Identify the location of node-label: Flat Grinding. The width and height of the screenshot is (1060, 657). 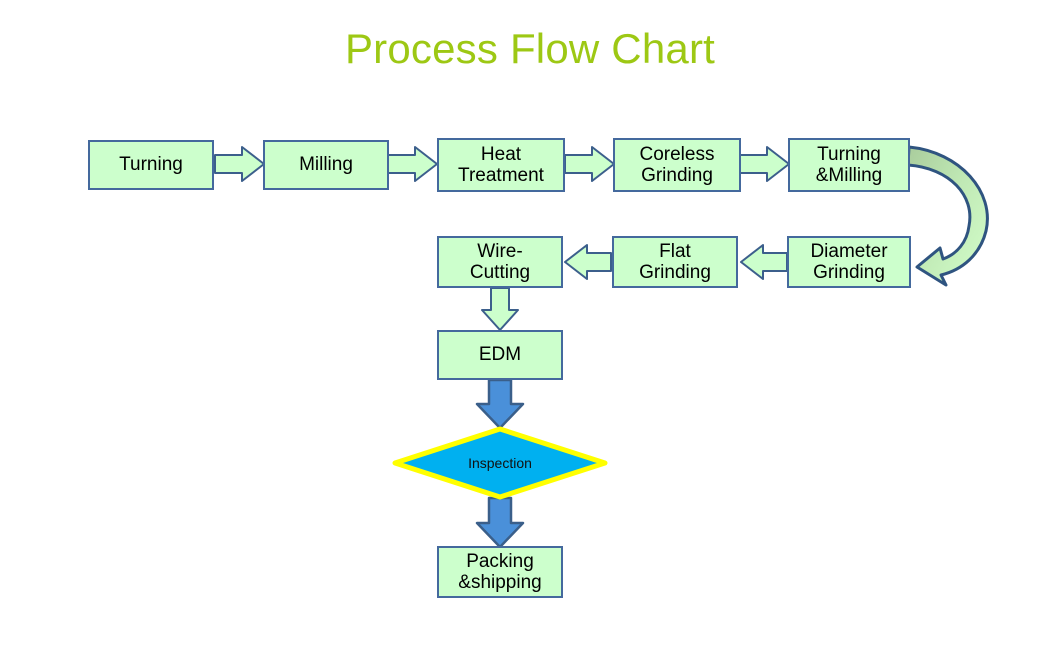
(675, 261).